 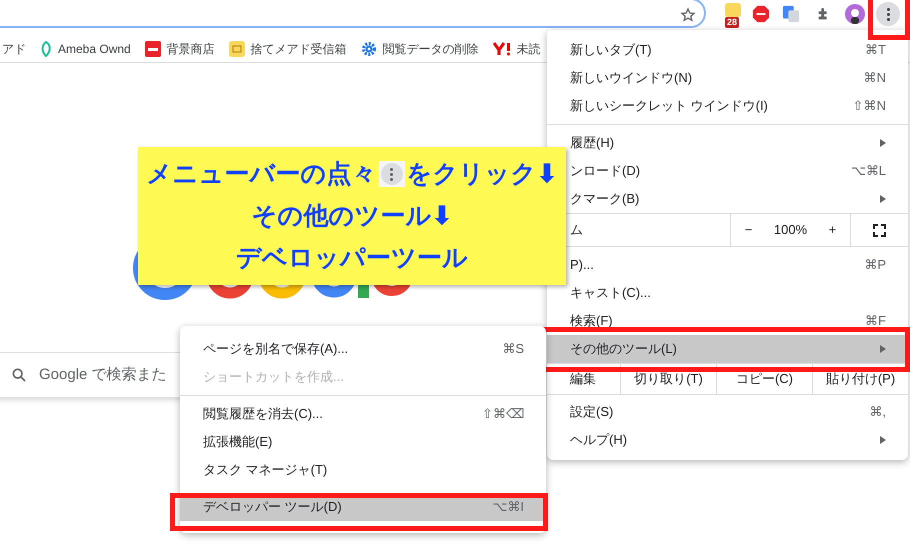 What do you see at coordinates (363, 414) in the screenshot?
I see `menu-item: 閲覧履歴を消去(C)... ⇧⌘⌫` at bounding box center [363, 414].